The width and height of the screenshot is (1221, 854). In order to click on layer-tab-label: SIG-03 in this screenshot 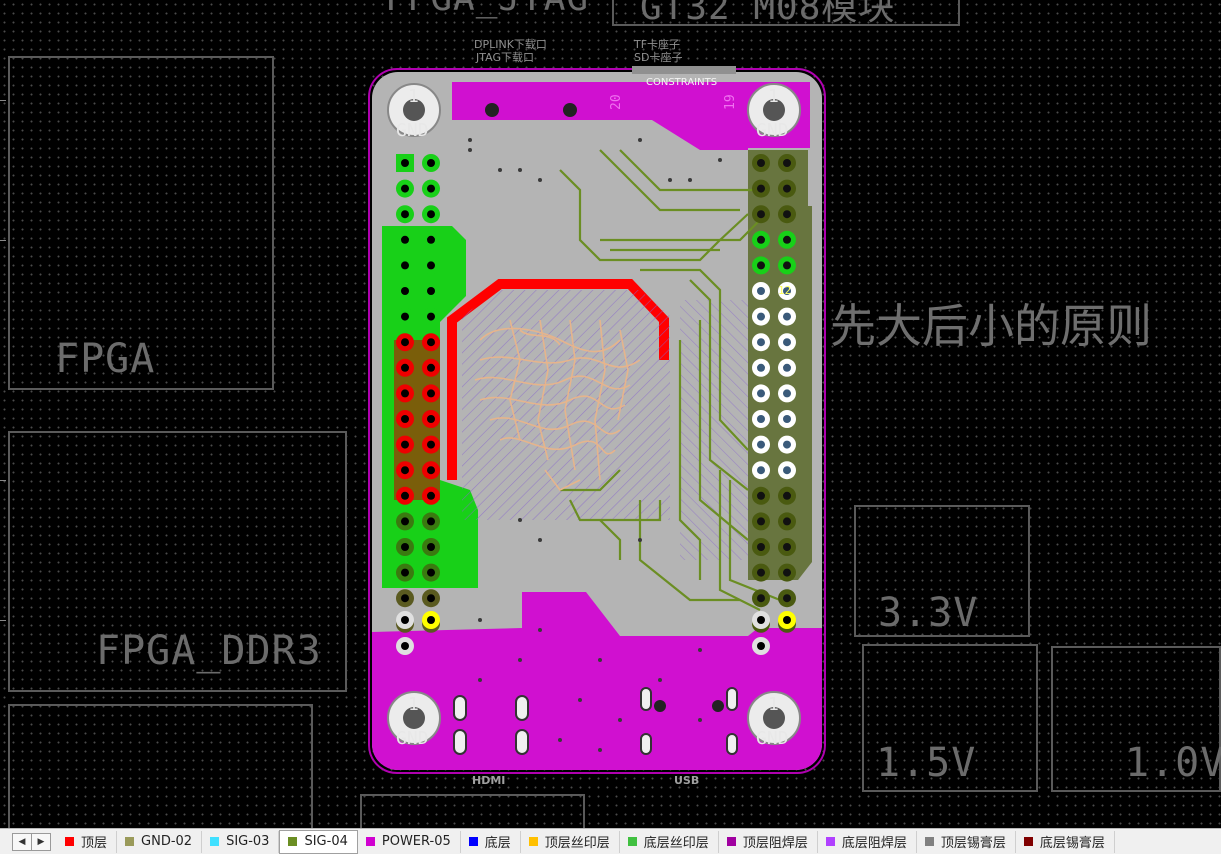, I will do `click(248, 841)`.